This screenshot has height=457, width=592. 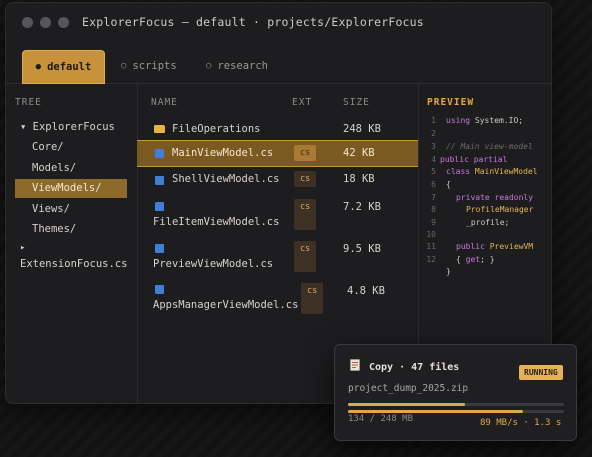 What do you see at coordinates (359, 153) in the screenshot?
I see `file-size: 42 KB` at bounding box center [359, 153].